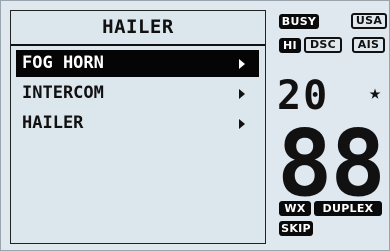 This screenshot has height=251, width=390. I want to click on menu-item-hailer: HAILER, so click(137, 123).